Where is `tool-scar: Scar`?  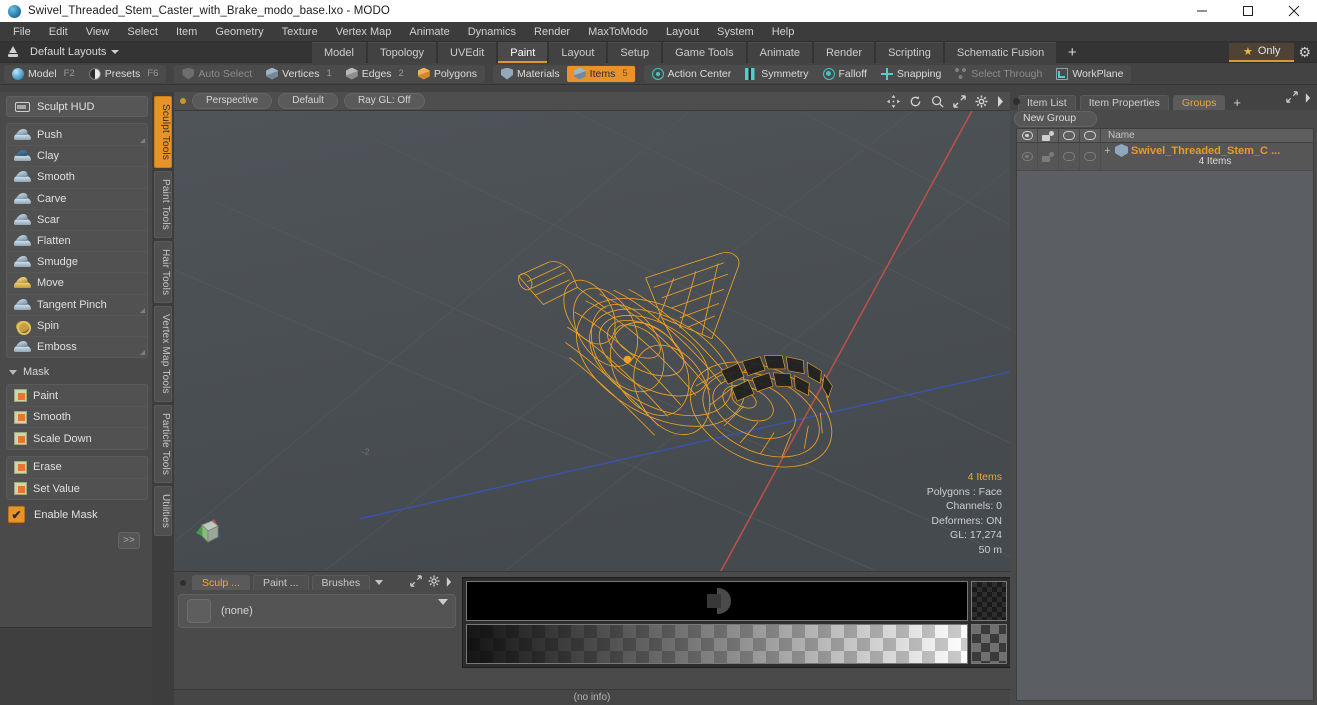
tool-scar: Scar is located at coordinates (77, 219).